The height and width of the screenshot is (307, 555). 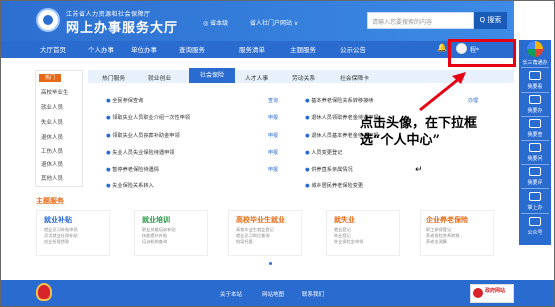 What do you see at coordinates (442, 92) in the screenshot?
I see `annotation-arrow` at bounding box center [442, 92].